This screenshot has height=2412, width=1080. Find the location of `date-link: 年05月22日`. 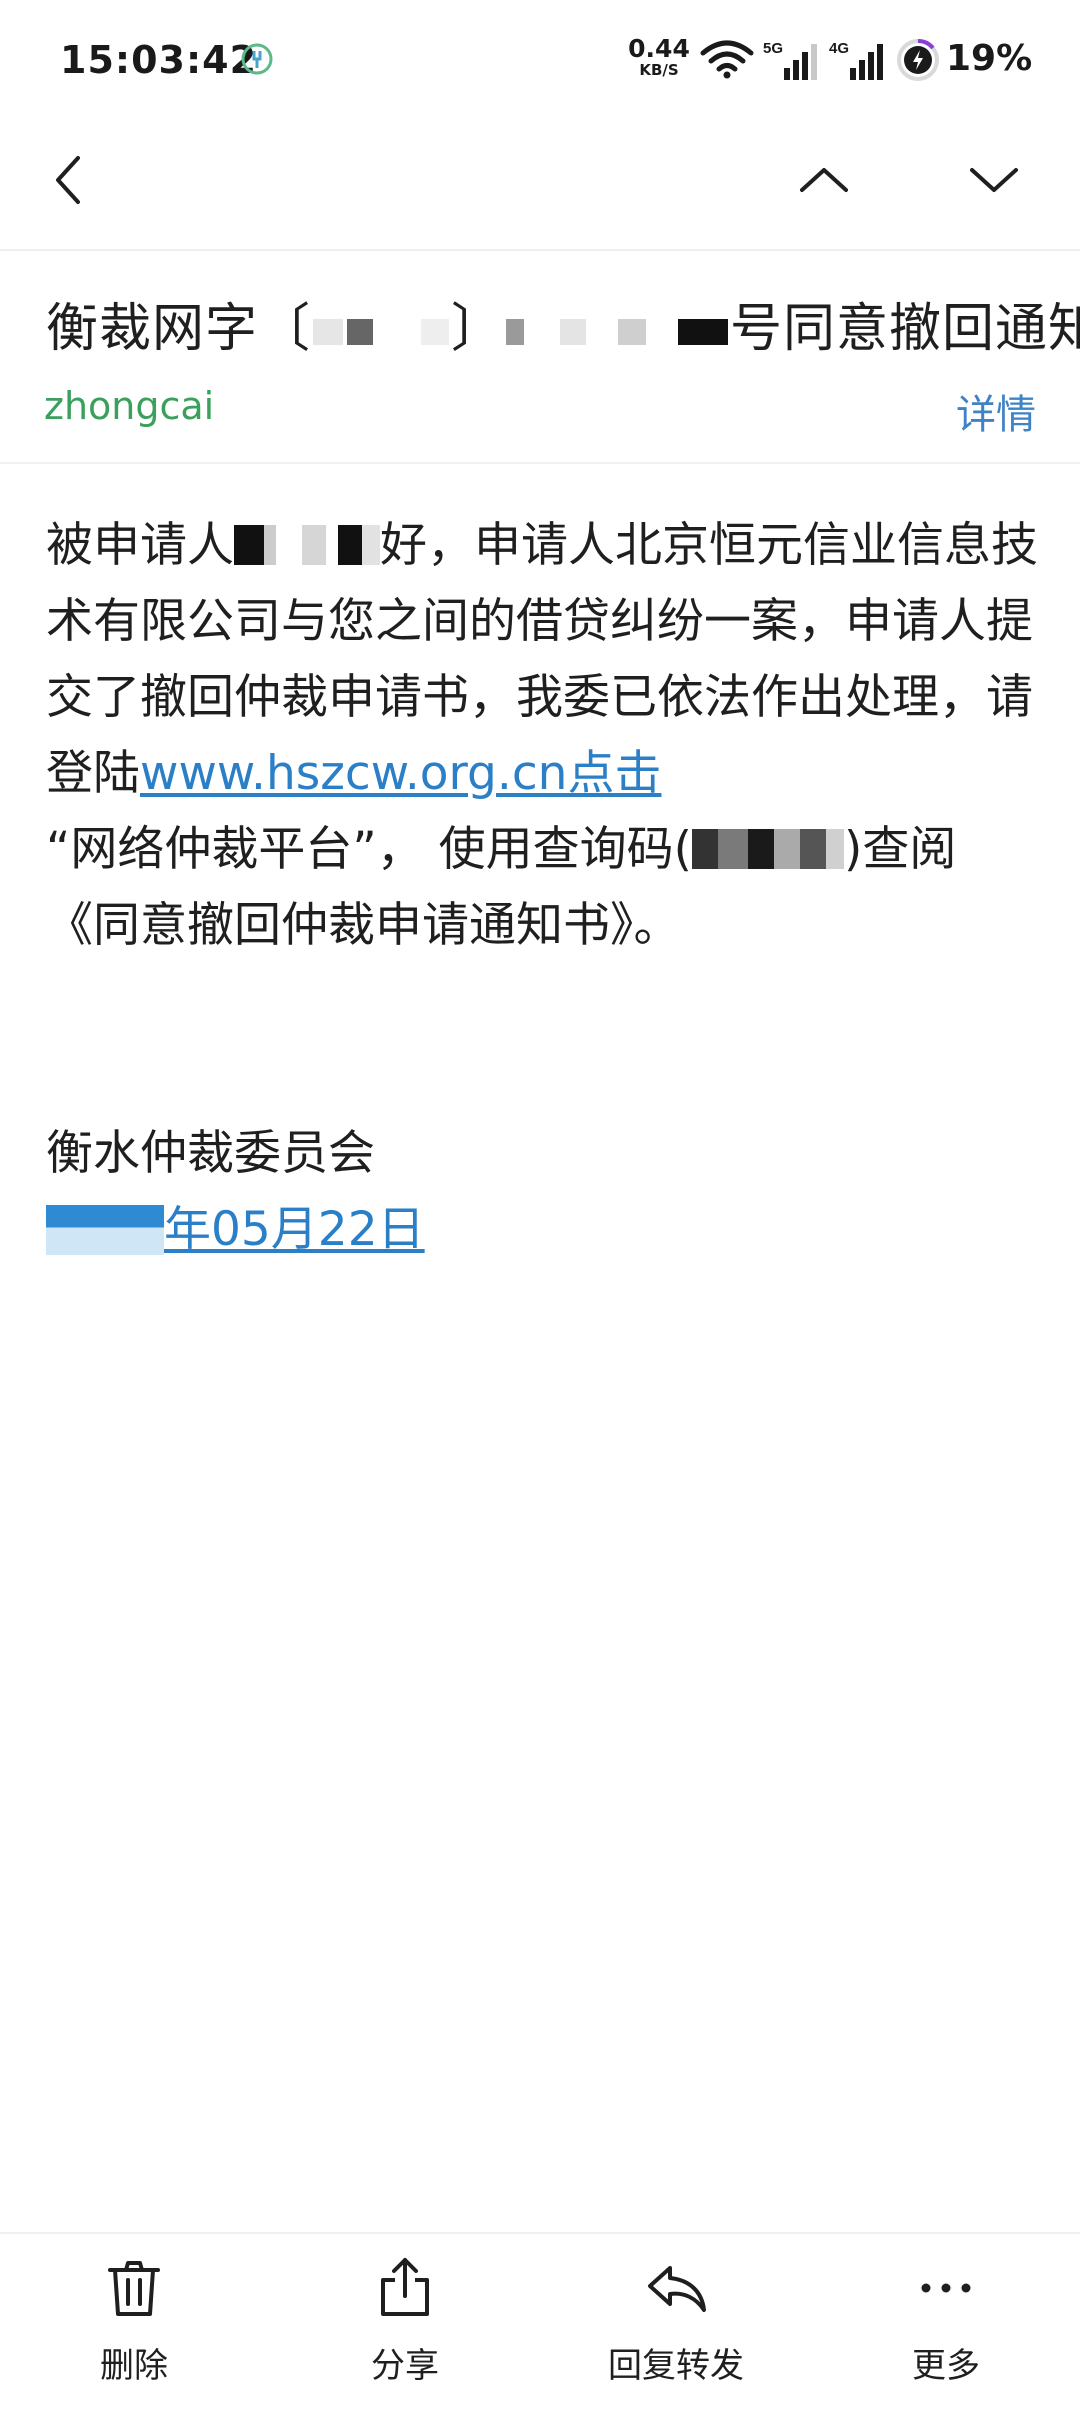

date-link: 年05月22日 is located at coordinates (294, 1229).